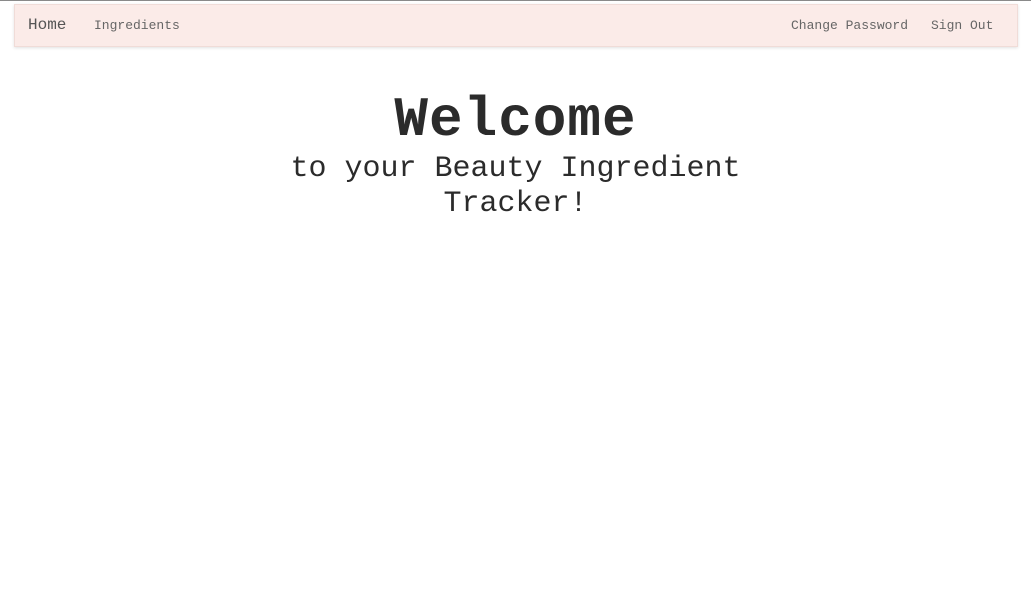  What do you see at coordinates (515, 120) in the screenshot?
I see `welcome-heading: Welcome` at bounding box center [515, 120].